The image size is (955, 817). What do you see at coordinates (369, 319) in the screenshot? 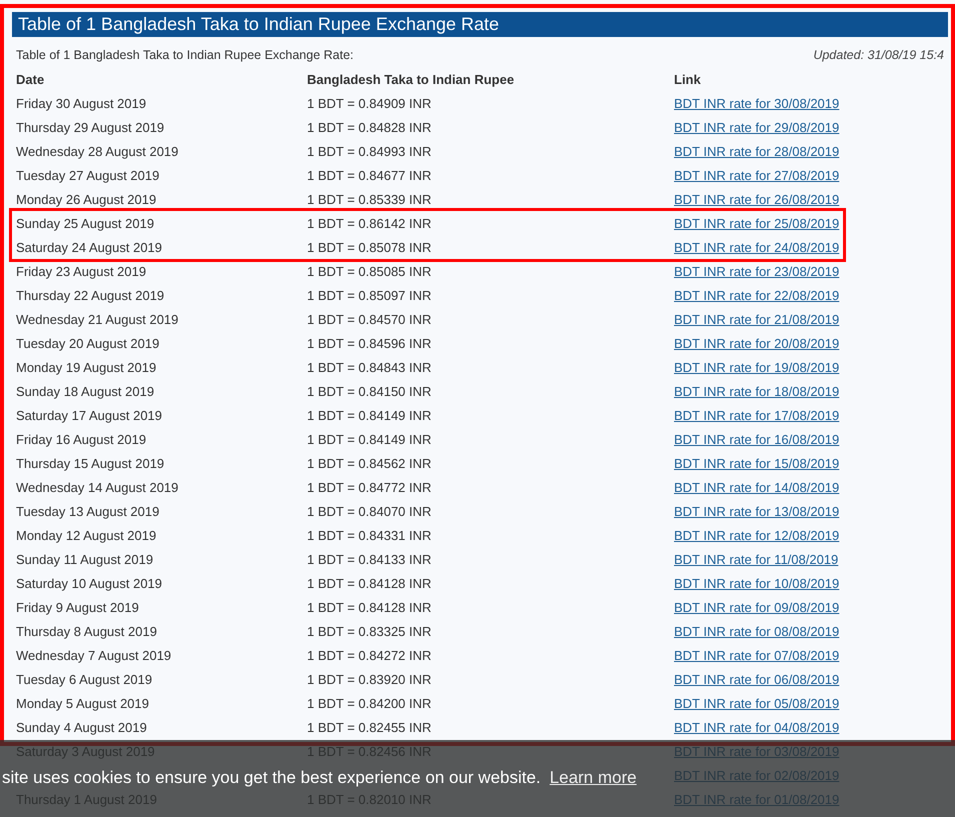
I see `rate-cell: 1 BDT = 0.84570 INR` at bounding box center [369, 319].